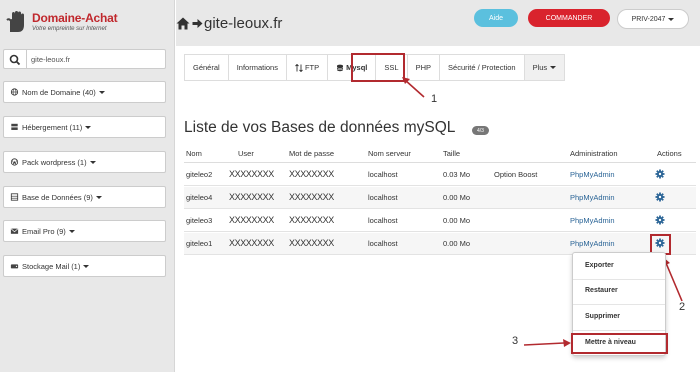 The image size is (700, 372). What do you see at coordinates (258, 67) in the screenshot?
I see `tab-informations: Informations` at bounding box center [258, 67].